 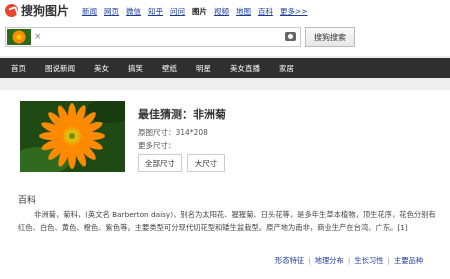 What do you see at coordinates (294, 11) in the screenshot?
I see `nav-link-more: 更多>>` at bounding box center [294, 11].